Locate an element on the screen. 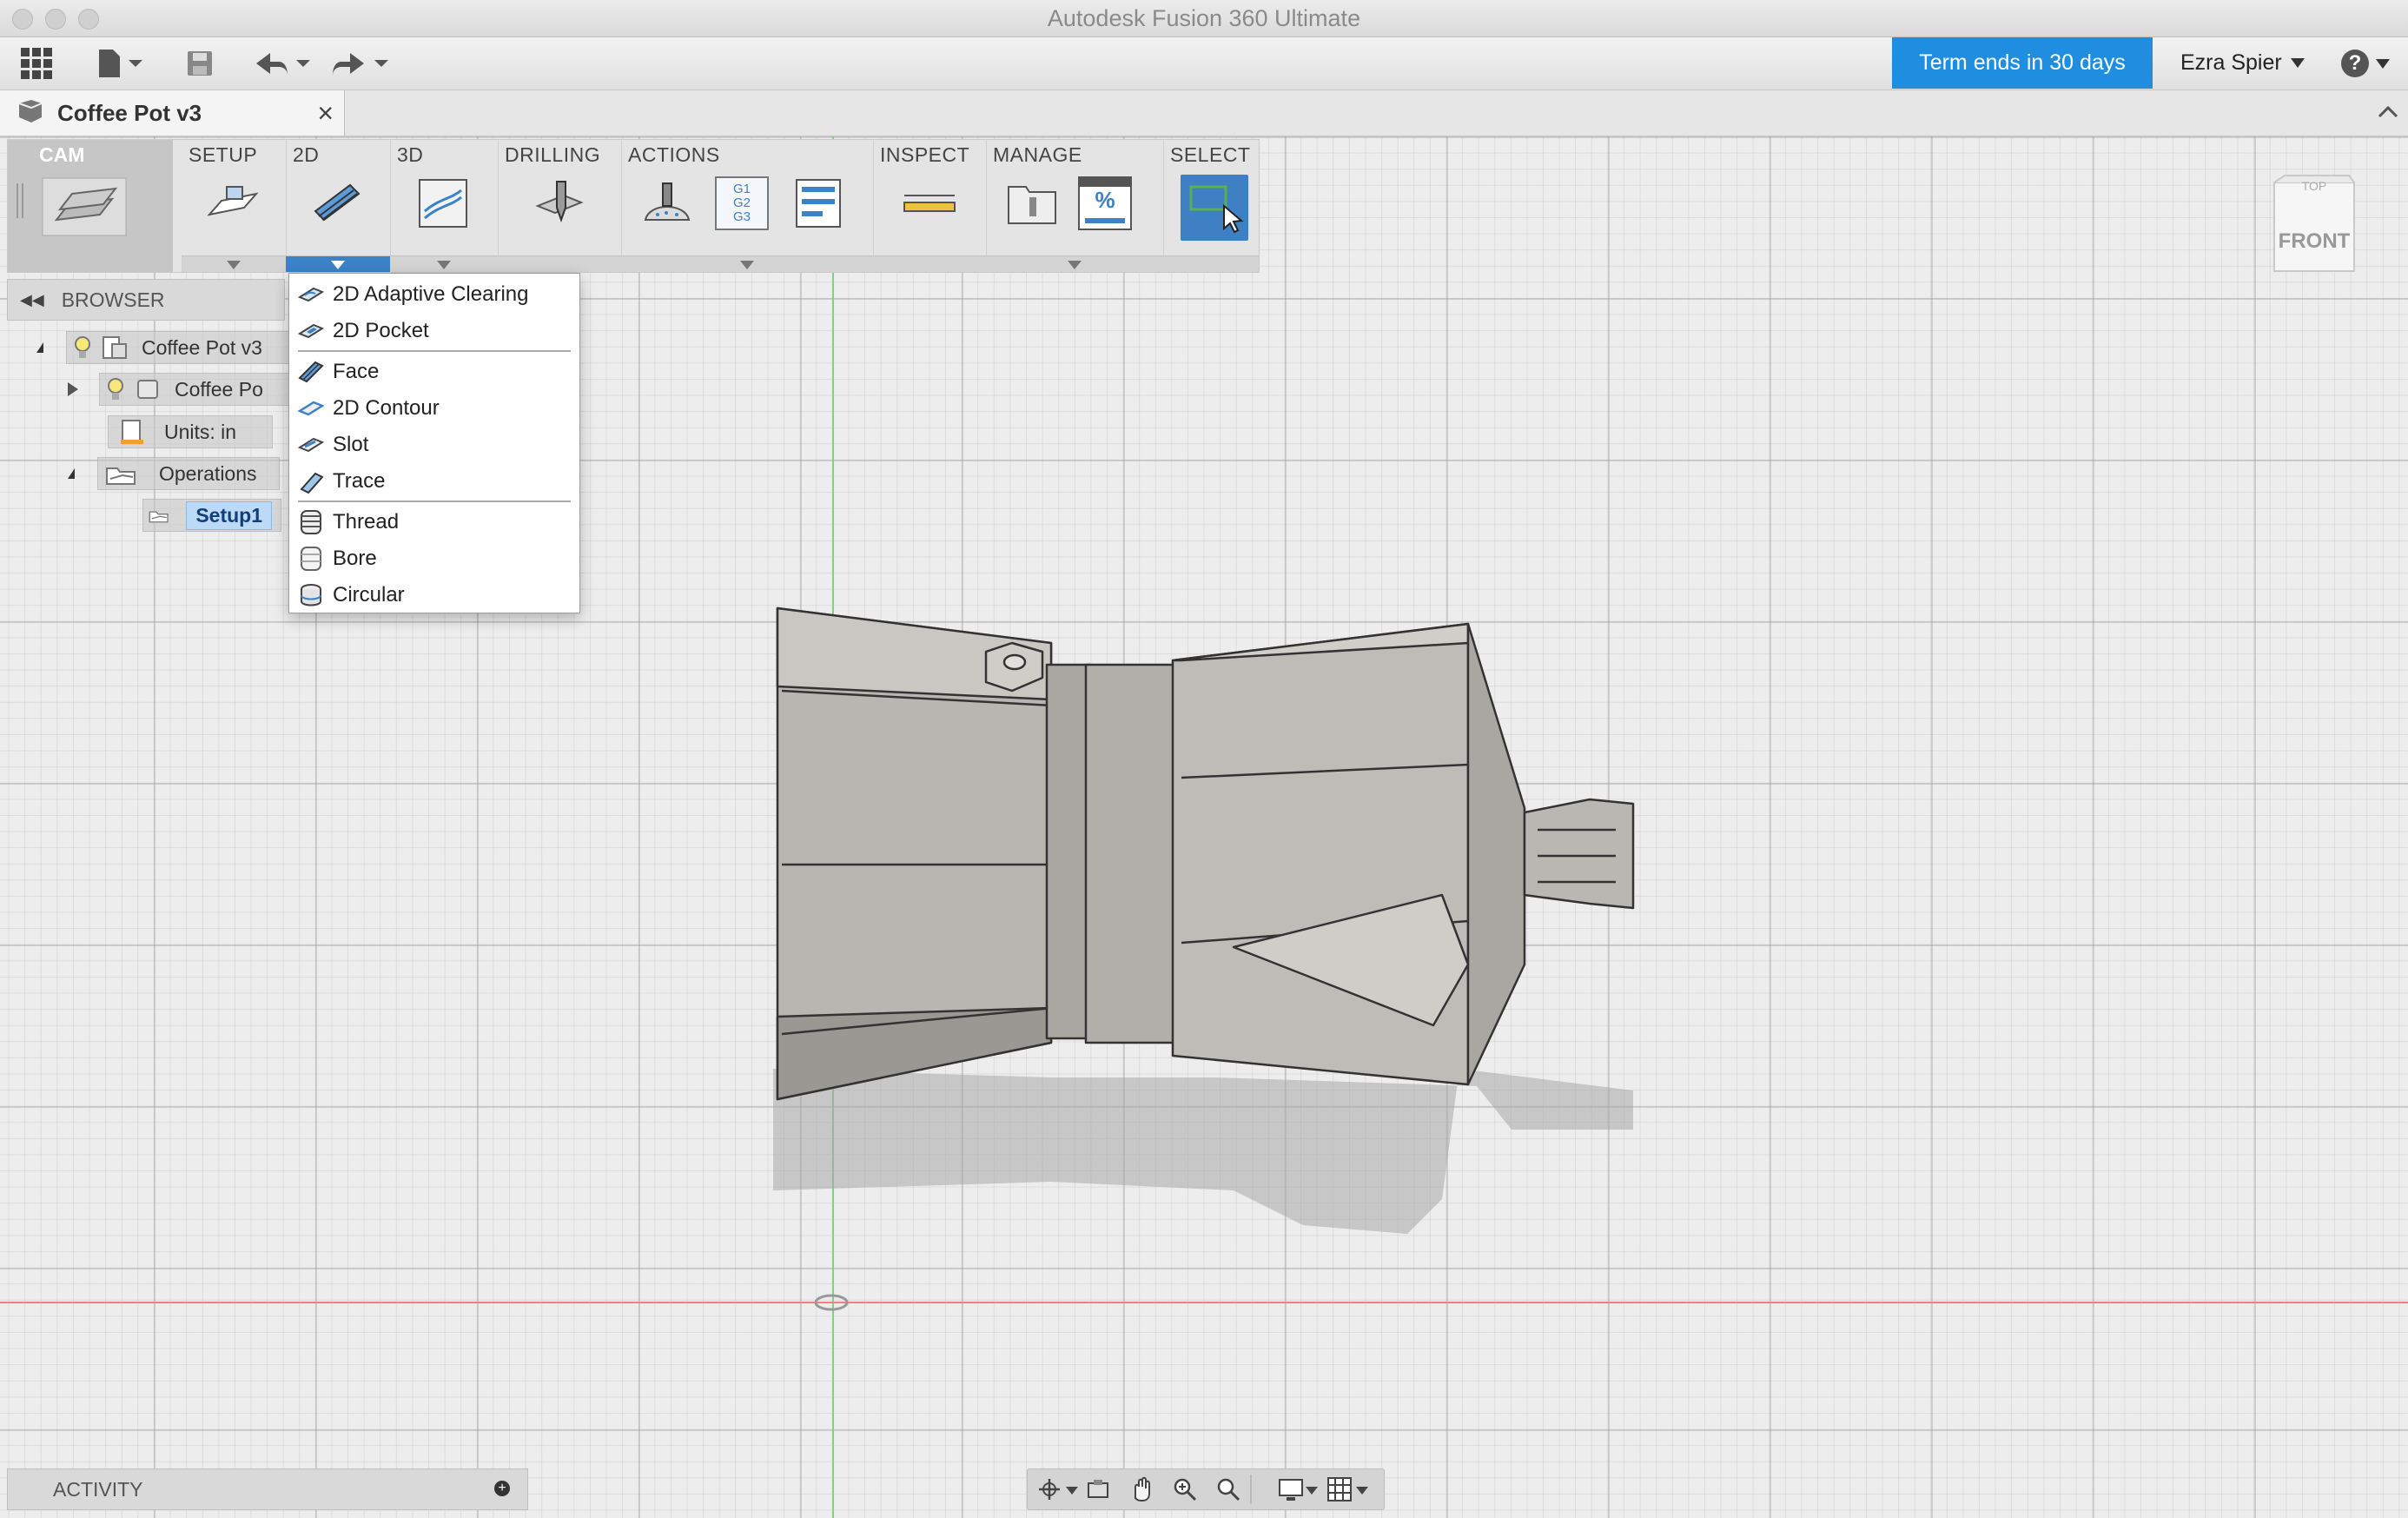 The width and height of the screenshot is (2408, 1518). ribbon-group-setup: SETUP is located at coordinates (235, 206).